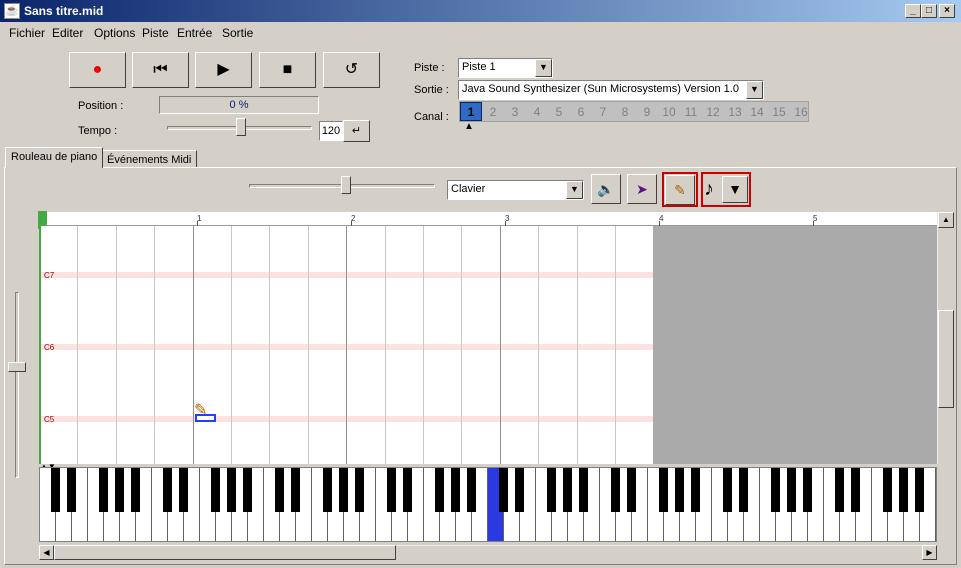 The image size is (961, 568). Describe the element at coordinates (155, 33) in the screenshot. I see `menu-piste: Piste` at that location.